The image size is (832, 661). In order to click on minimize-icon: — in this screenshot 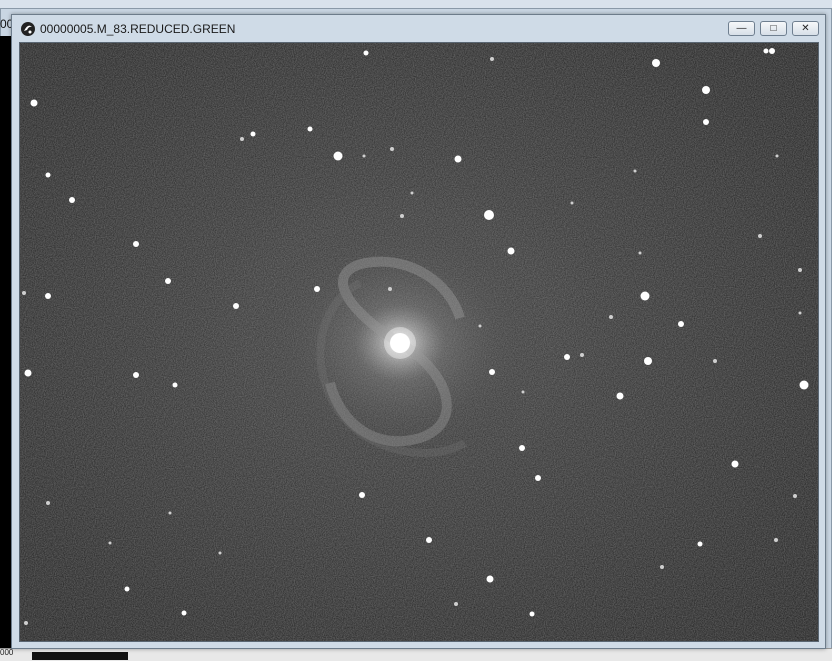, I will do `click(741, 28)`.